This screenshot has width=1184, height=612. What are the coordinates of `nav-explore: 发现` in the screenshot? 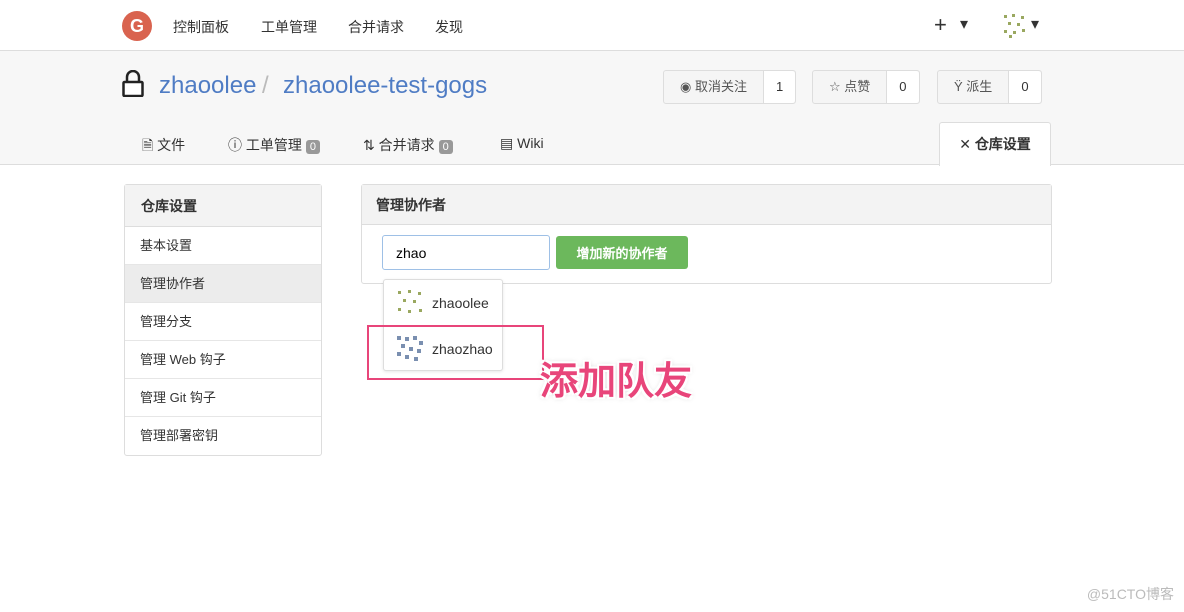 It's located at (449, 27).